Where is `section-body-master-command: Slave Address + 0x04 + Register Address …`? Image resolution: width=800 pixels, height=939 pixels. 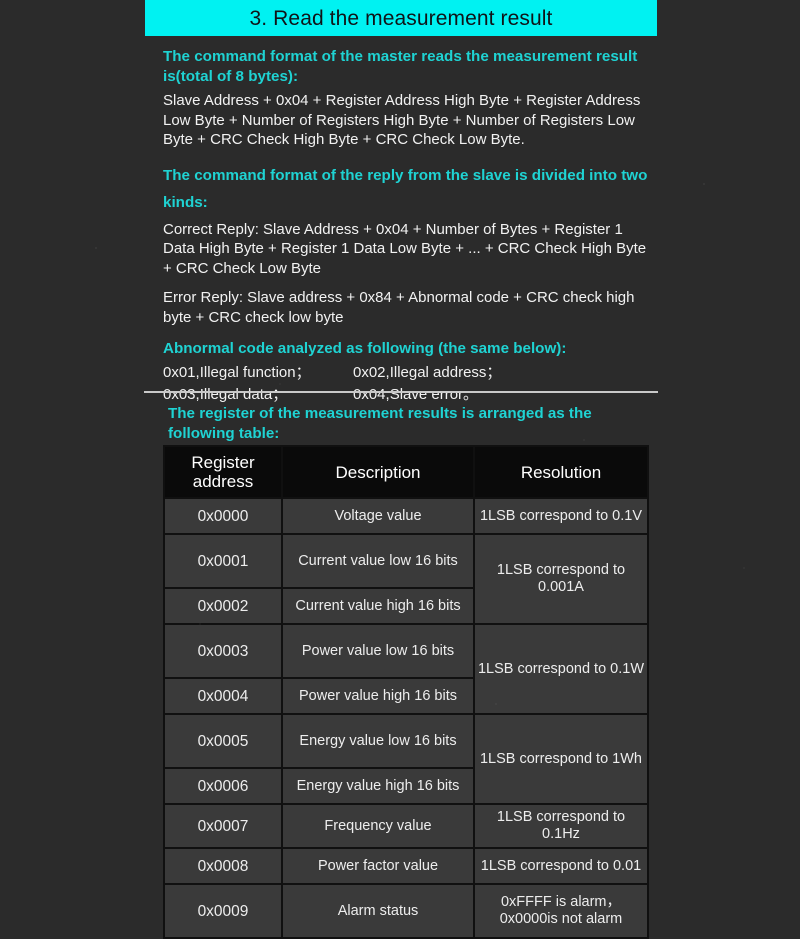
section-body-master-command: Slave Address + 0x04 + Register Address … is located at coordinates (402, 120).